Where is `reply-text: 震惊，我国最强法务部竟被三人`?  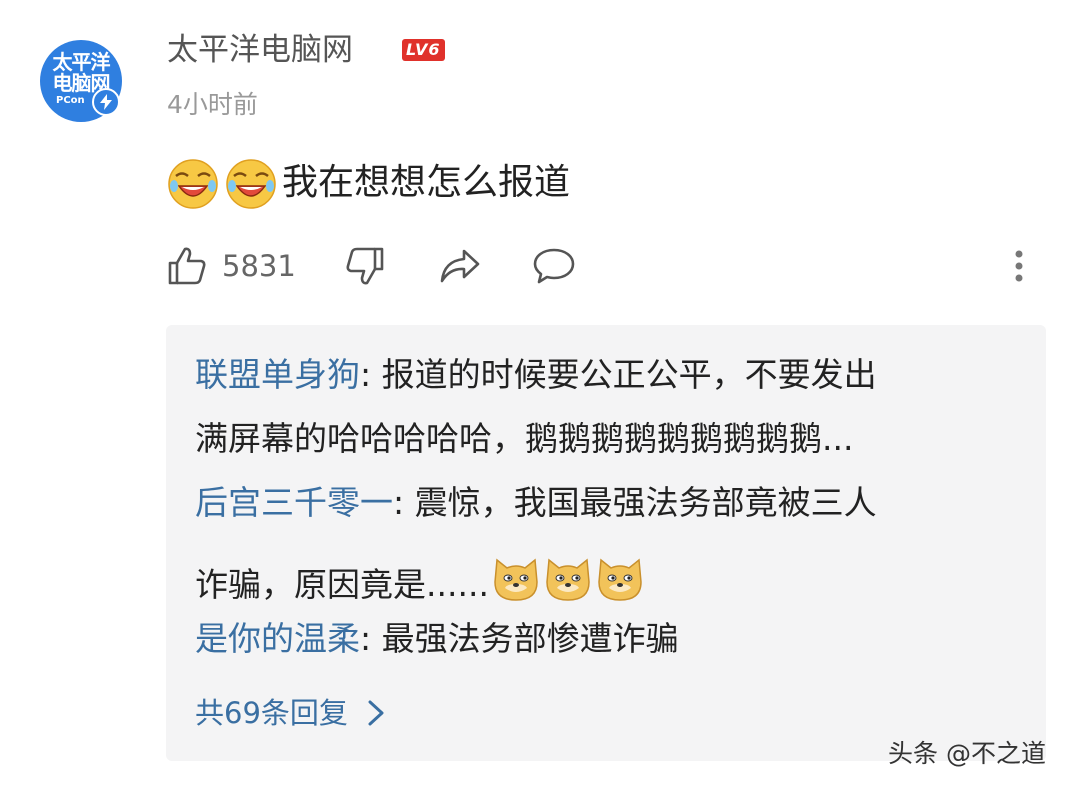
reply-text: 震惊，我国最强法务部竟被三人 is located at coordinates (645, 502).